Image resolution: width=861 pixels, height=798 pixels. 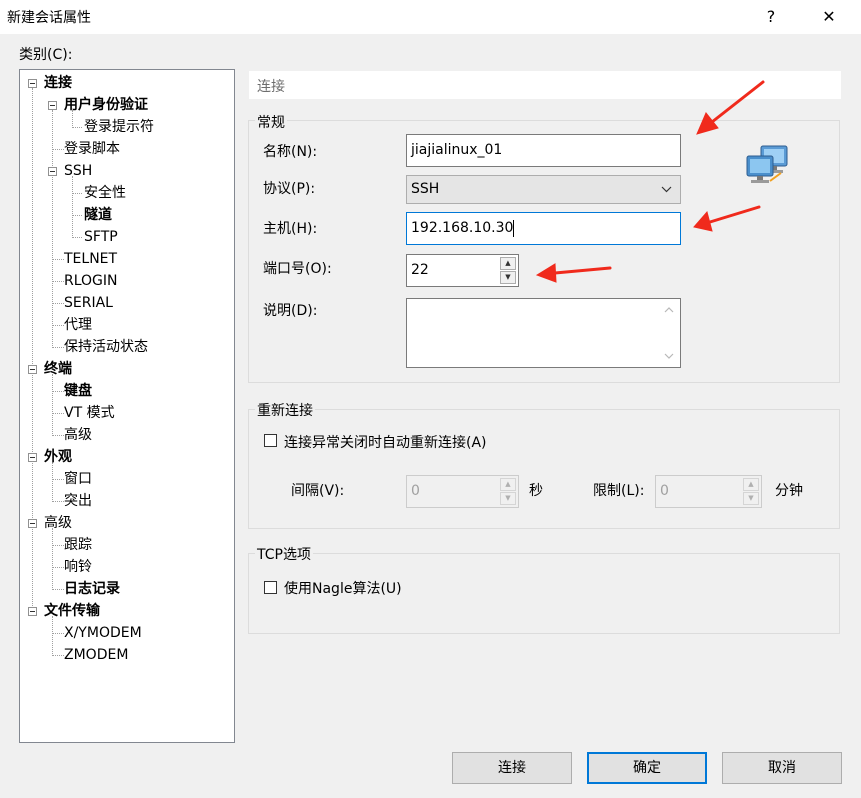 What do you see at coordinates (119, 127) in the screenshot?
I see `tree-item: 登录提示符` at bounding box center [119, 127].